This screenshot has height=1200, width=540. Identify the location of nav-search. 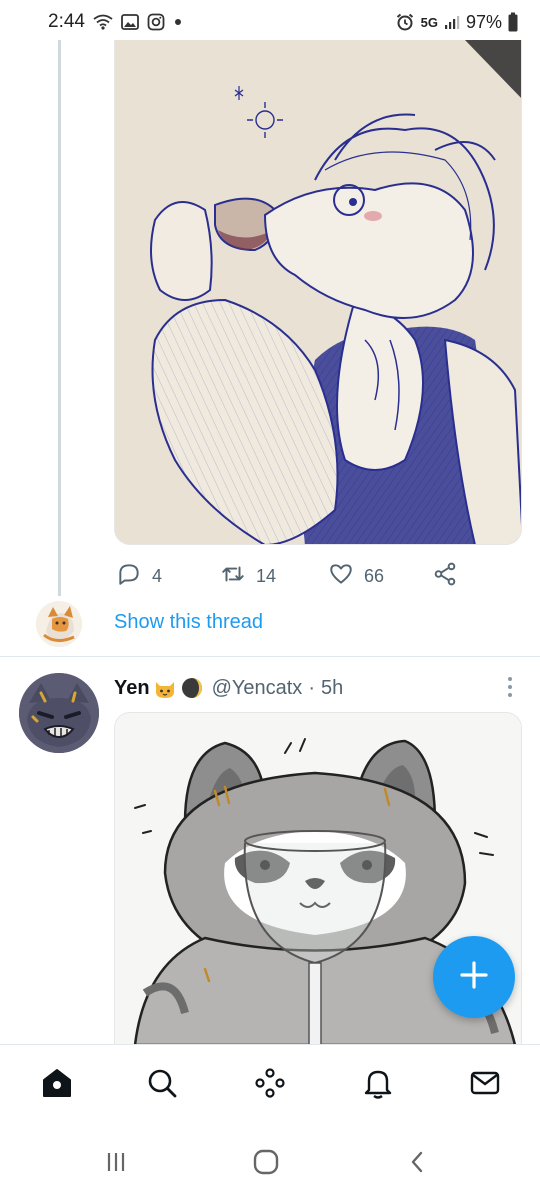
(162, 1085).